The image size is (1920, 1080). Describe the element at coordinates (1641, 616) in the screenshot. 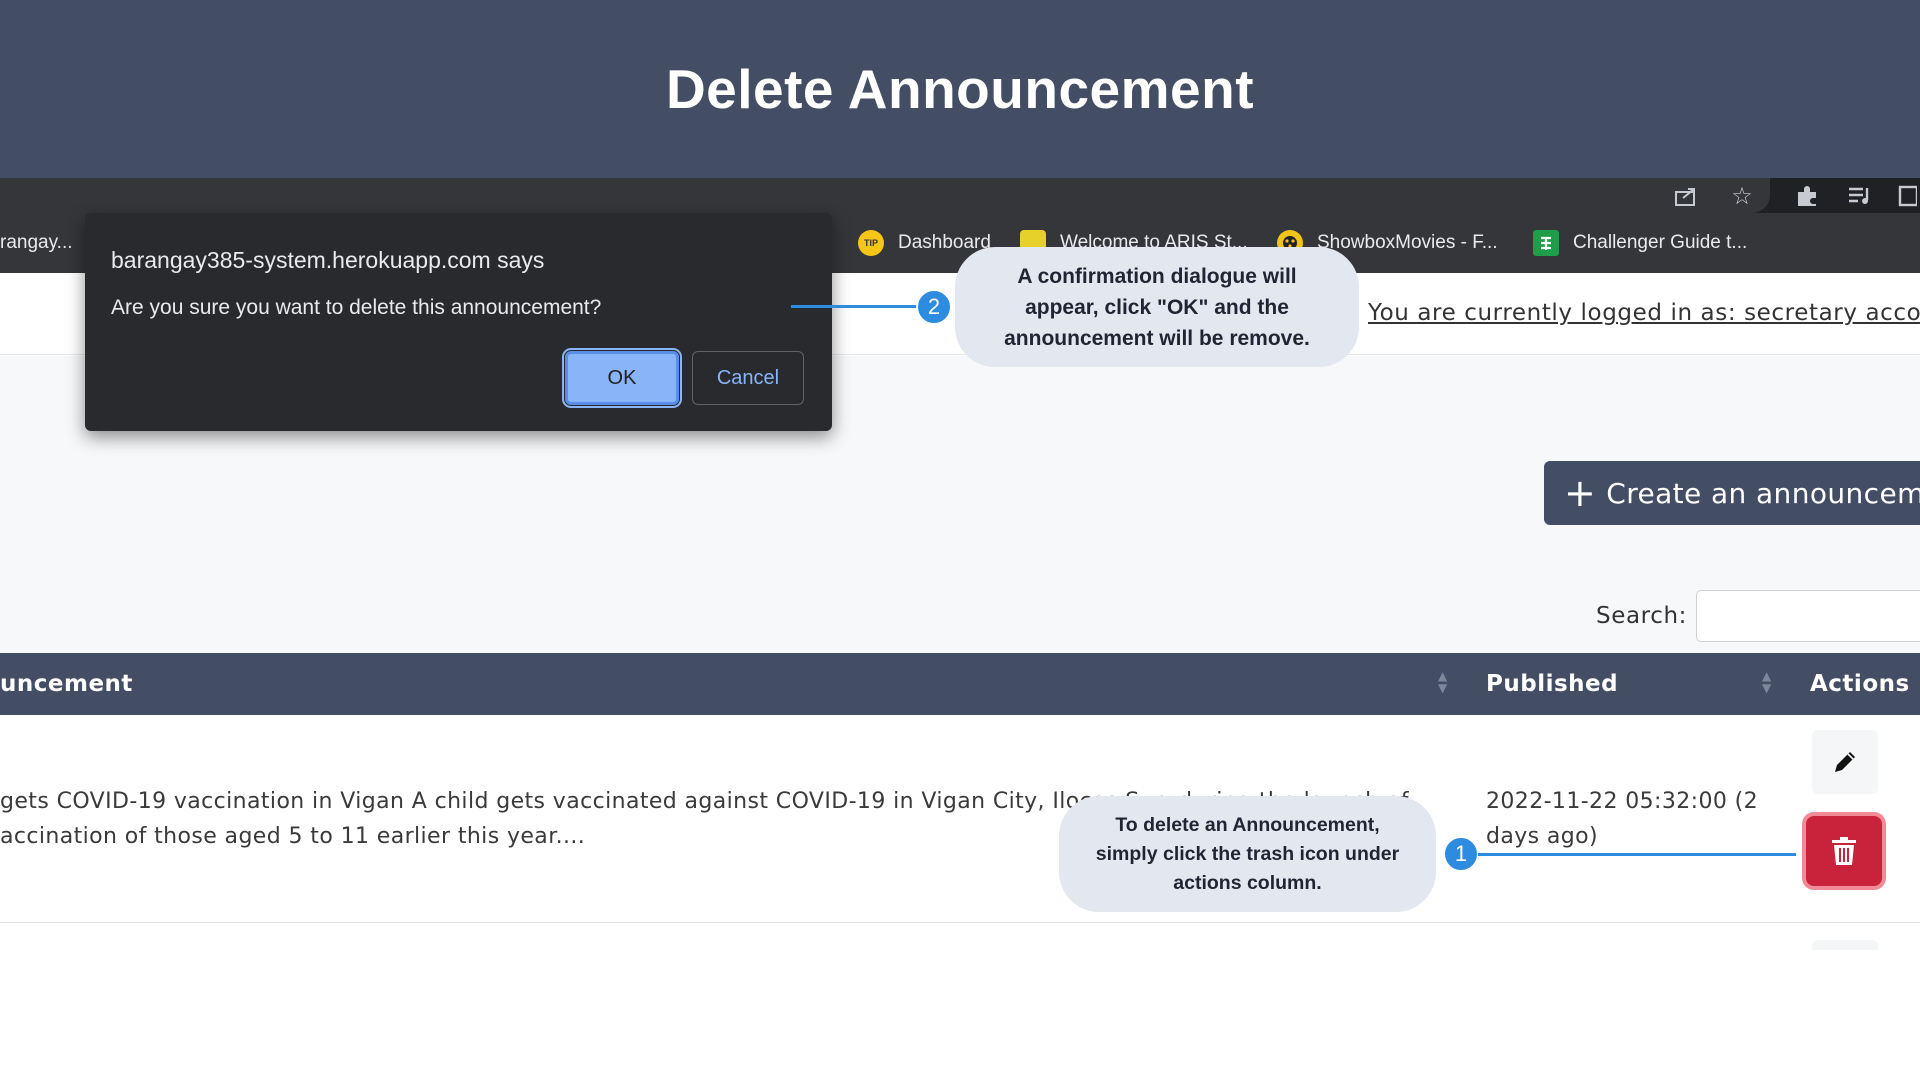

I see `search-label: Search:` at that location.